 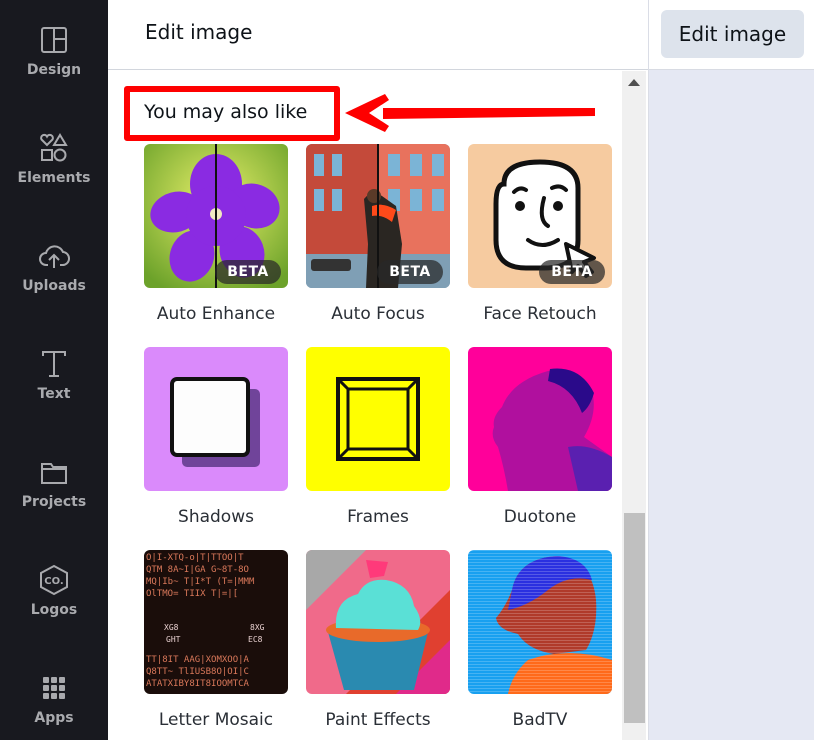 I want to click on panel-title: Edit image, so click(x=199, y=32).